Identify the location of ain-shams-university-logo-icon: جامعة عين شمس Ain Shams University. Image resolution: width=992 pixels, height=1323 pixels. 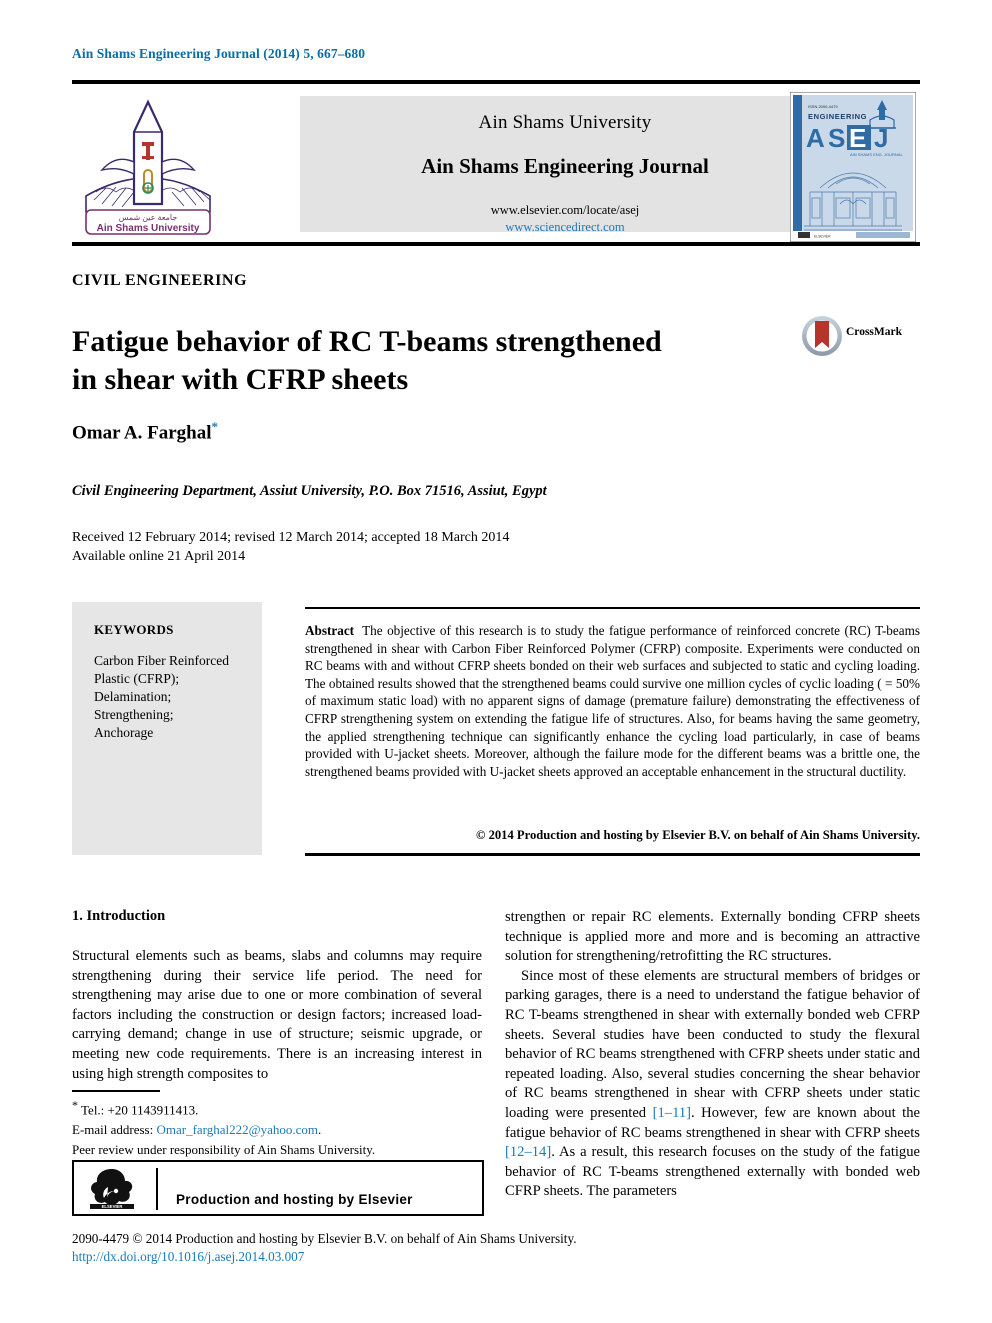
(148, 164).